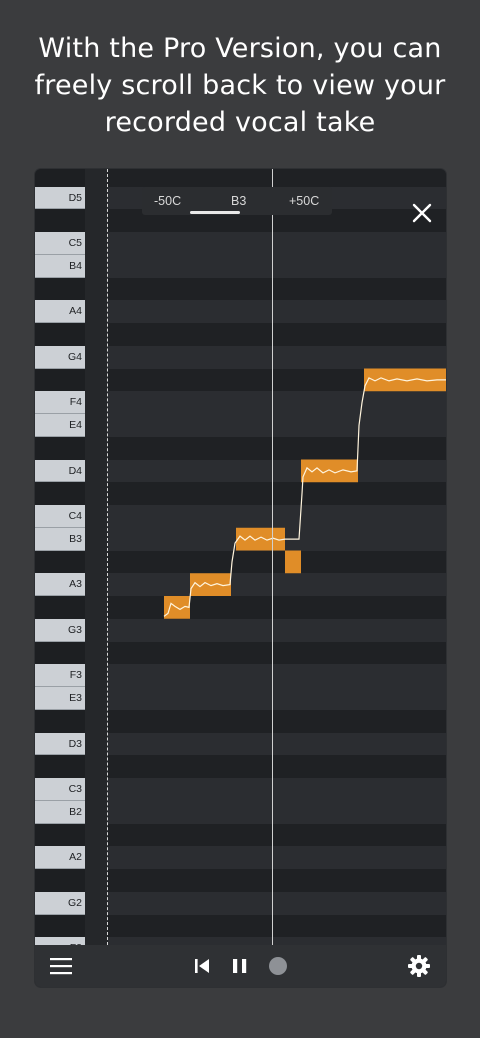 Image resolution: width=480 pixels, height=1038 pixels. Describe the element at coordinates (202, 966) in the screenshot. I see `skip-to-start-icon` at that location.